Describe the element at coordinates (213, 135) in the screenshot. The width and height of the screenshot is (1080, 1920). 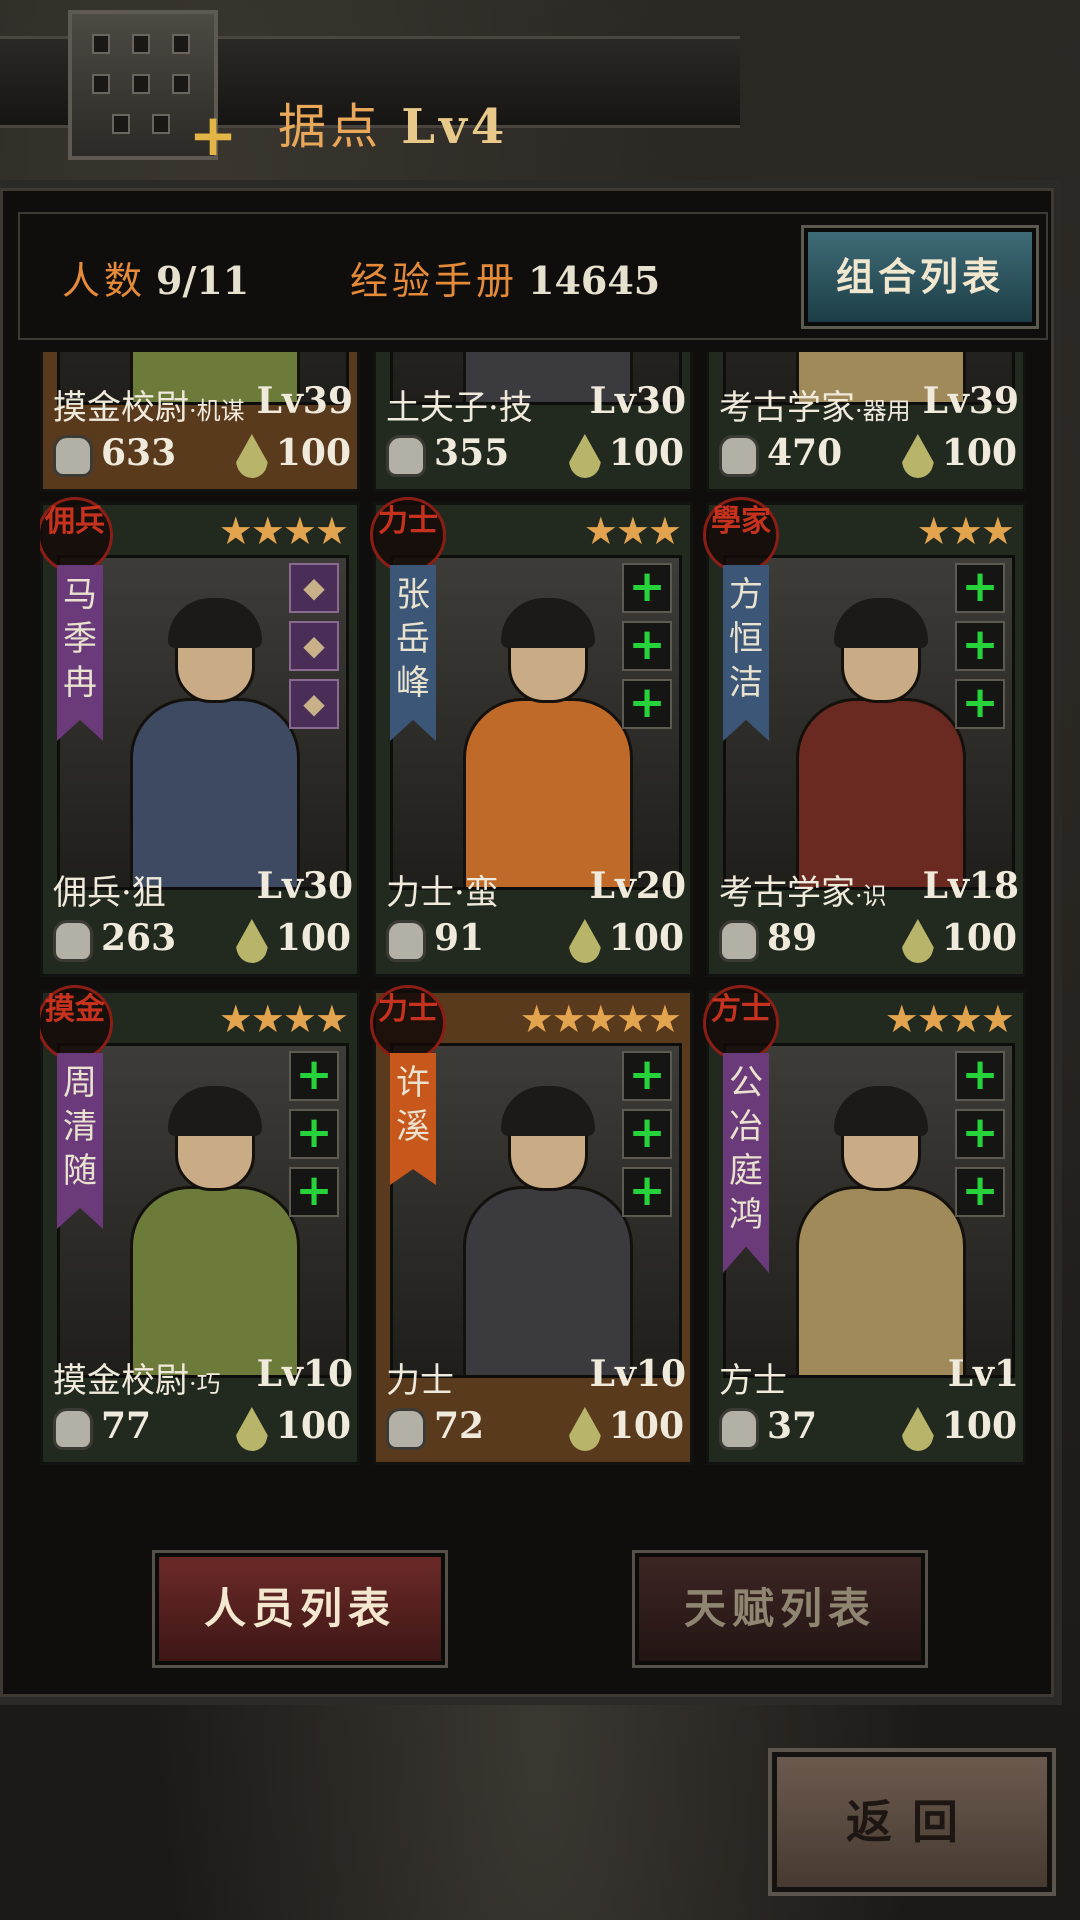
I see `upgrade-plus-icon: +` at that location.